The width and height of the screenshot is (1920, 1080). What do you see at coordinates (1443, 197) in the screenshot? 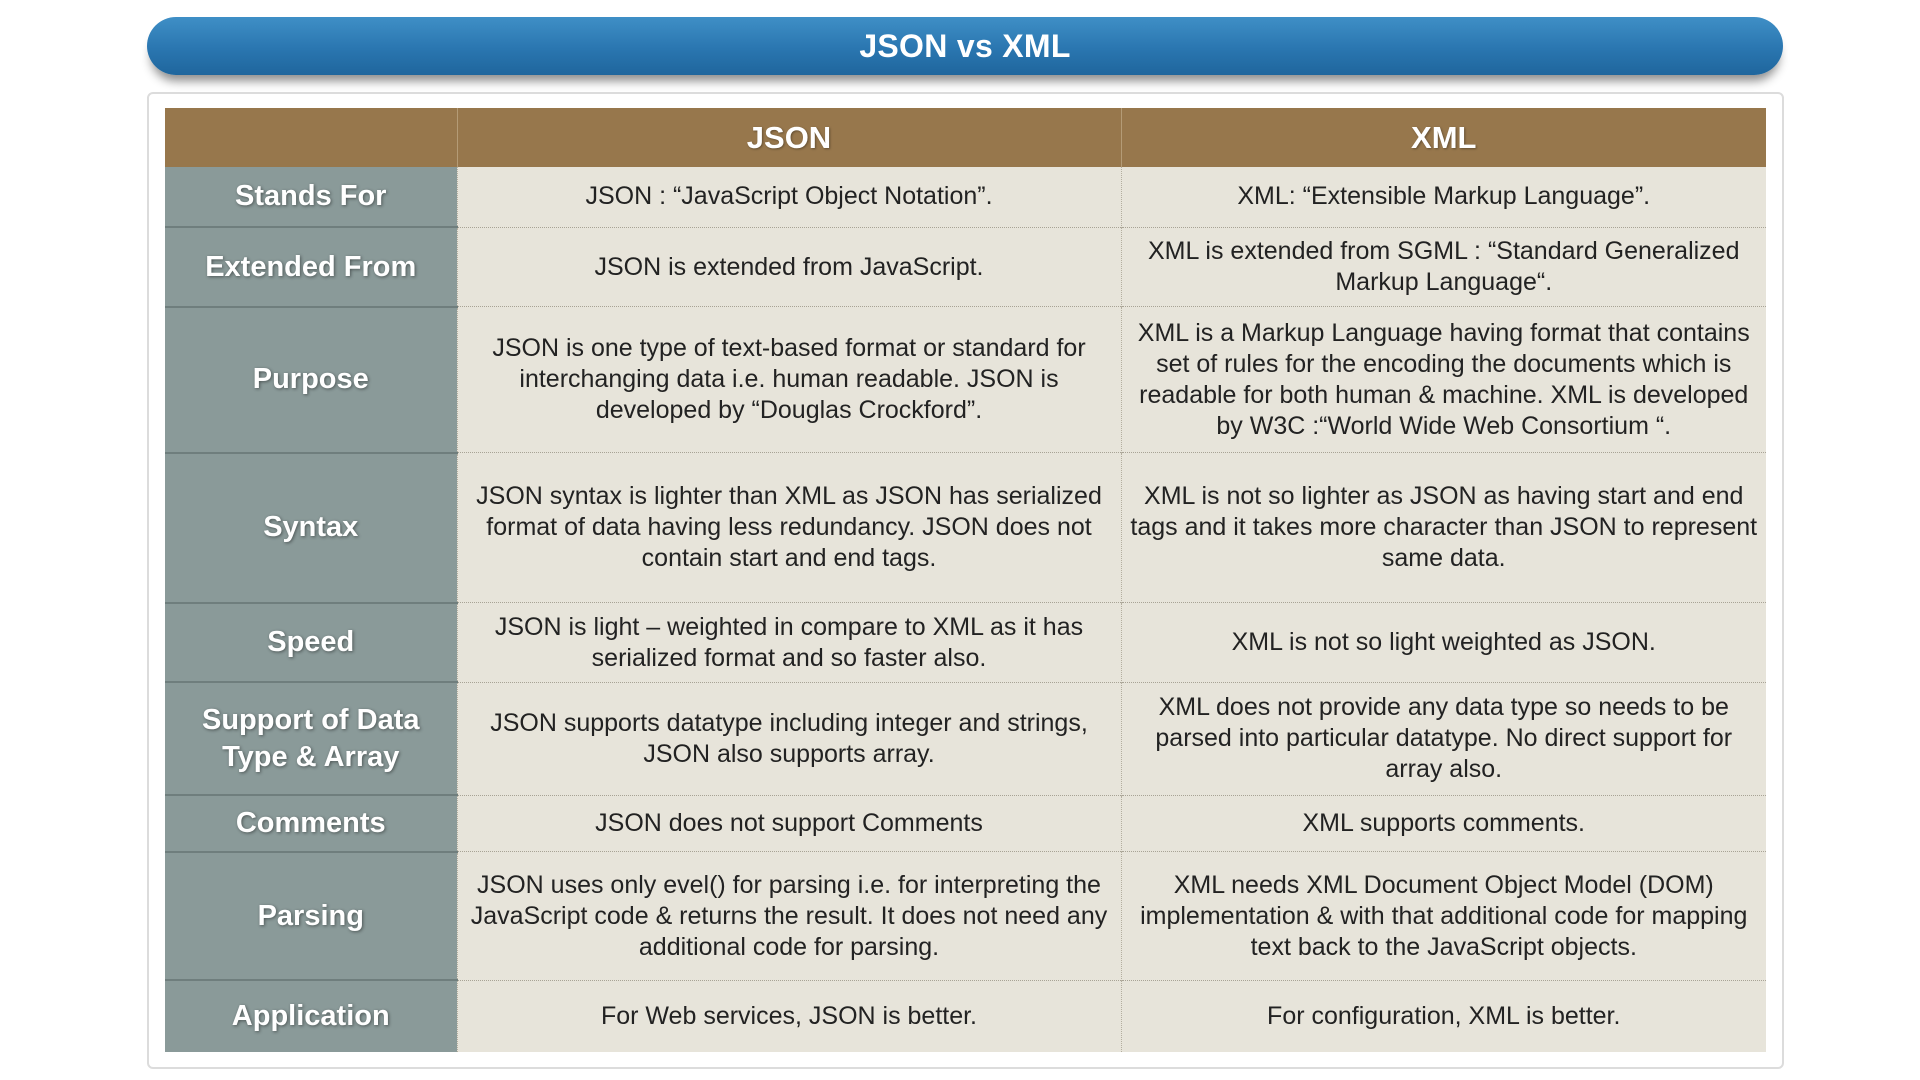
I see `xml-cell: XML: “Extensible Markup Language”.` at bounding box center [1443, 197].